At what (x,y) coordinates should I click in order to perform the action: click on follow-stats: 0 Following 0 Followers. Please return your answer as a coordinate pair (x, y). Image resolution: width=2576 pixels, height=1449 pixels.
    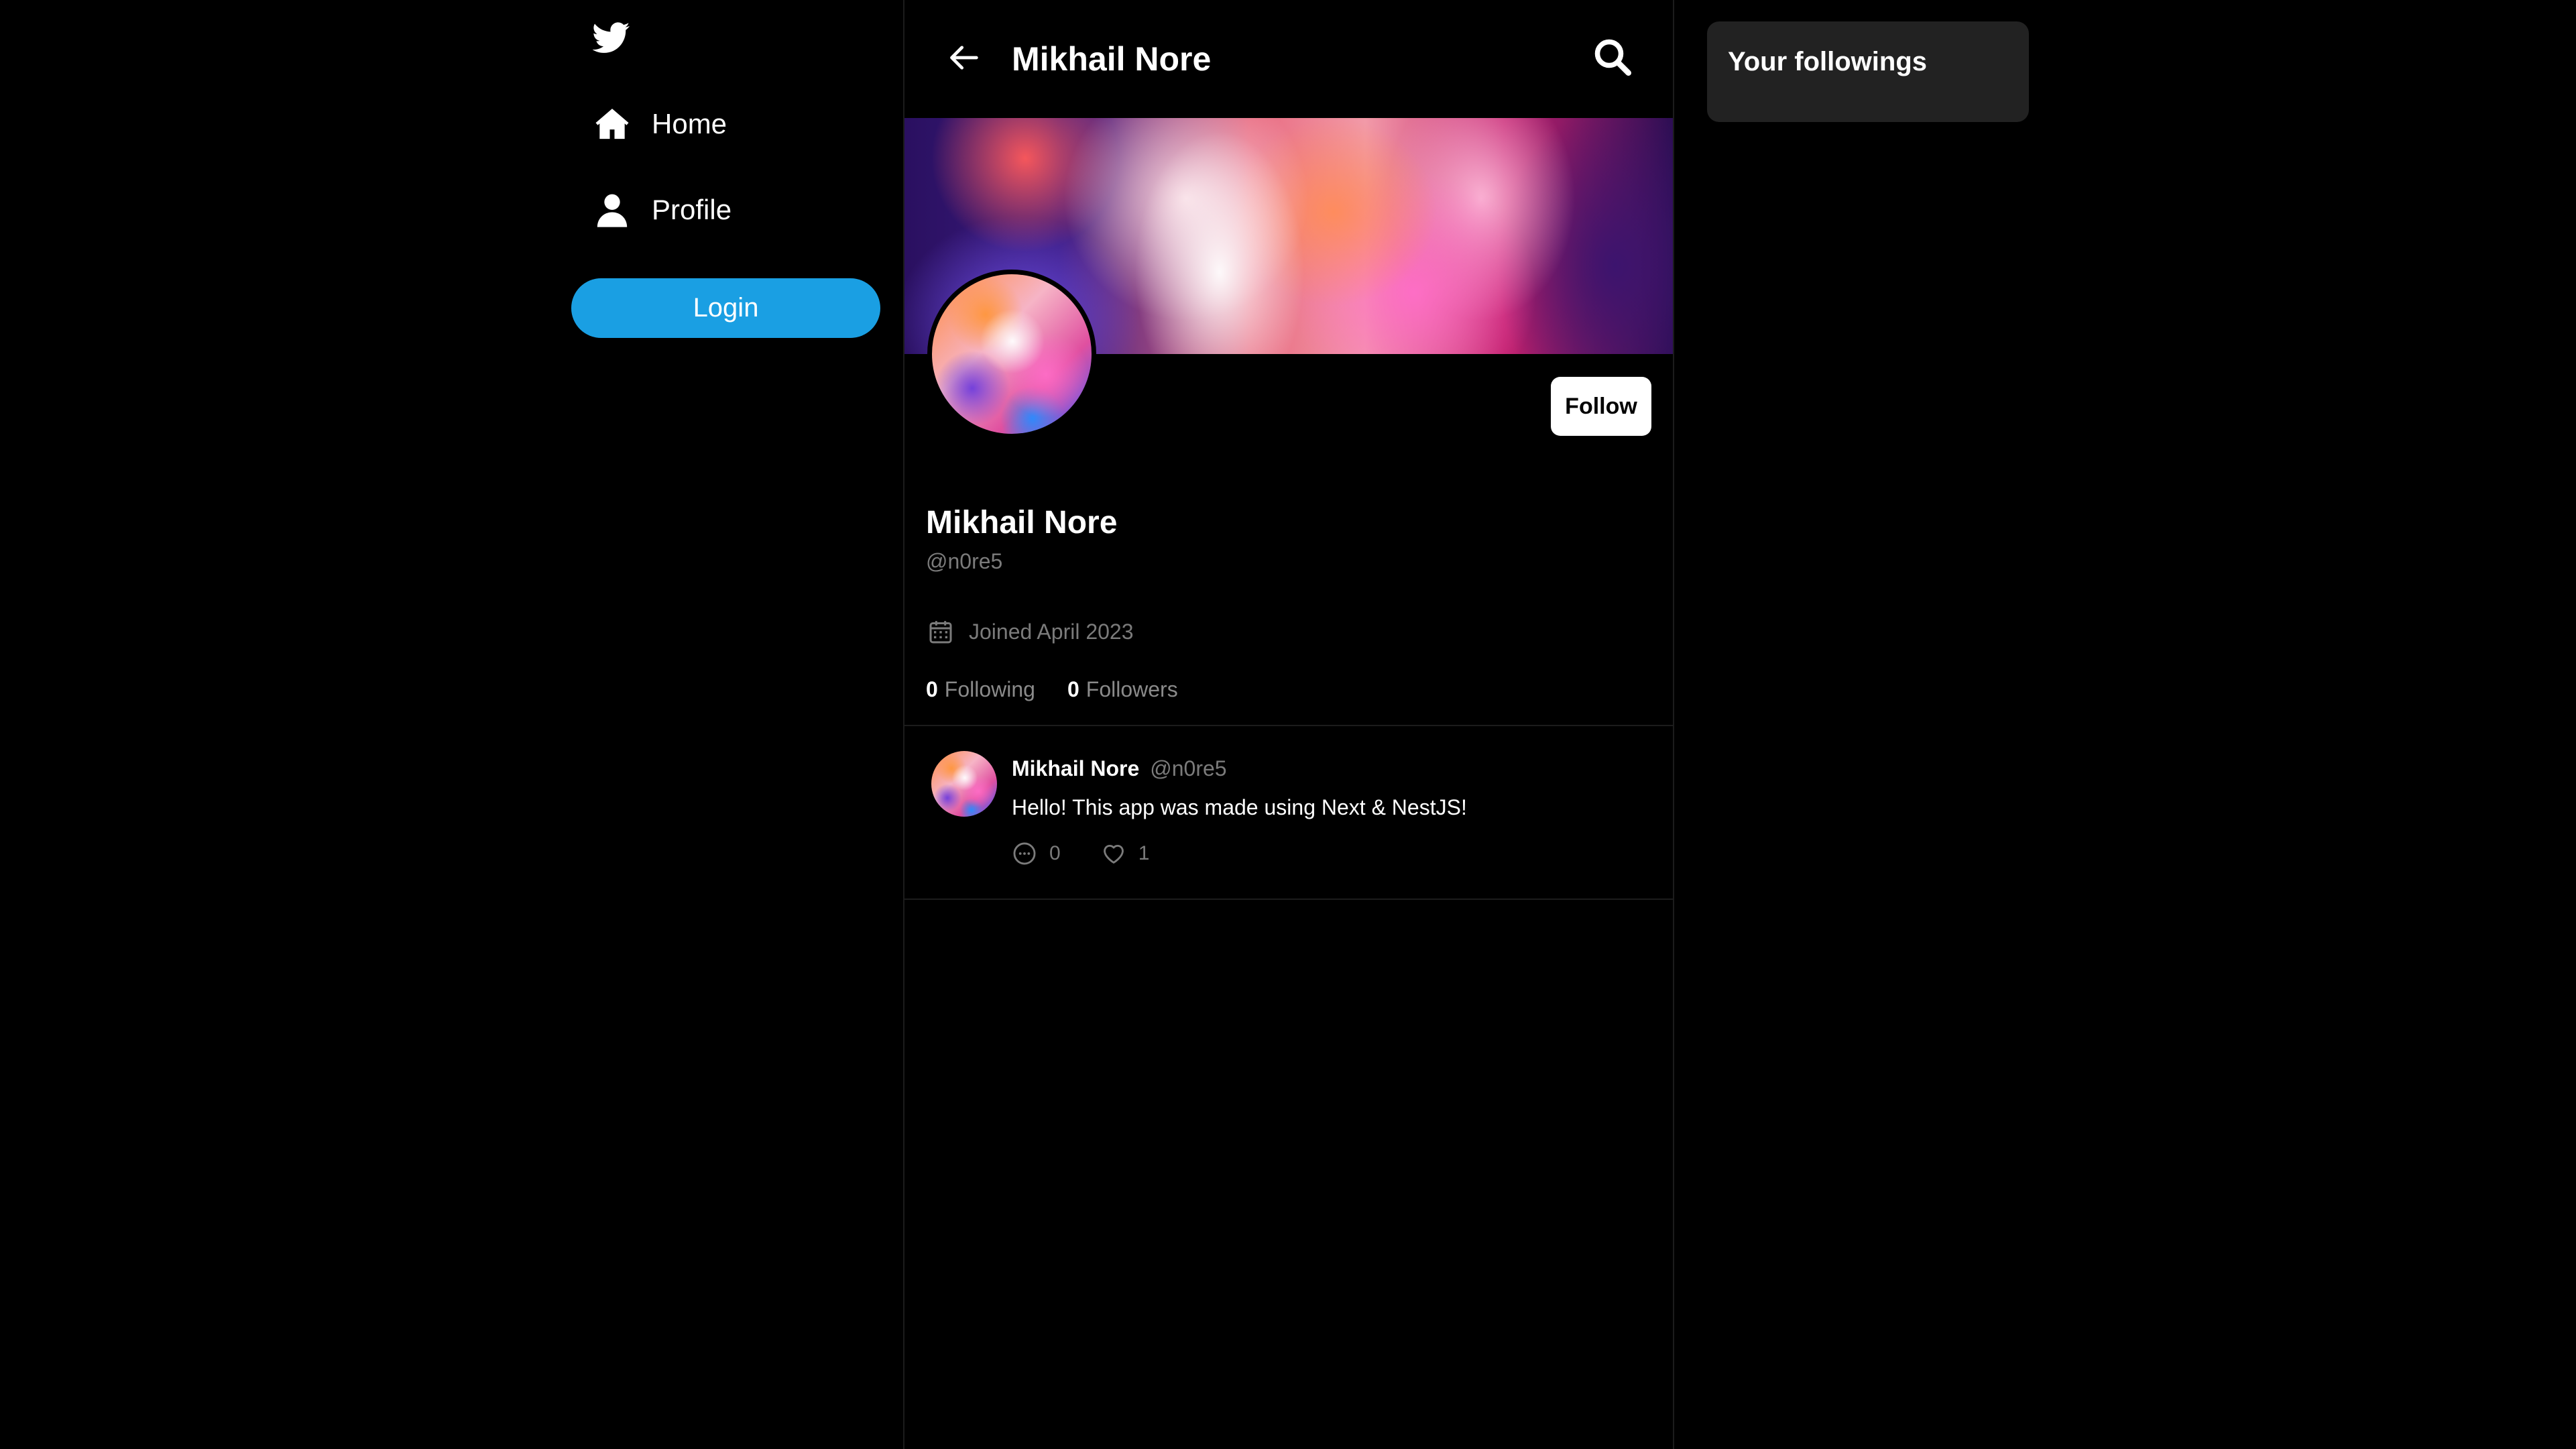
    Looking at the image, I should click on (1052, 690).